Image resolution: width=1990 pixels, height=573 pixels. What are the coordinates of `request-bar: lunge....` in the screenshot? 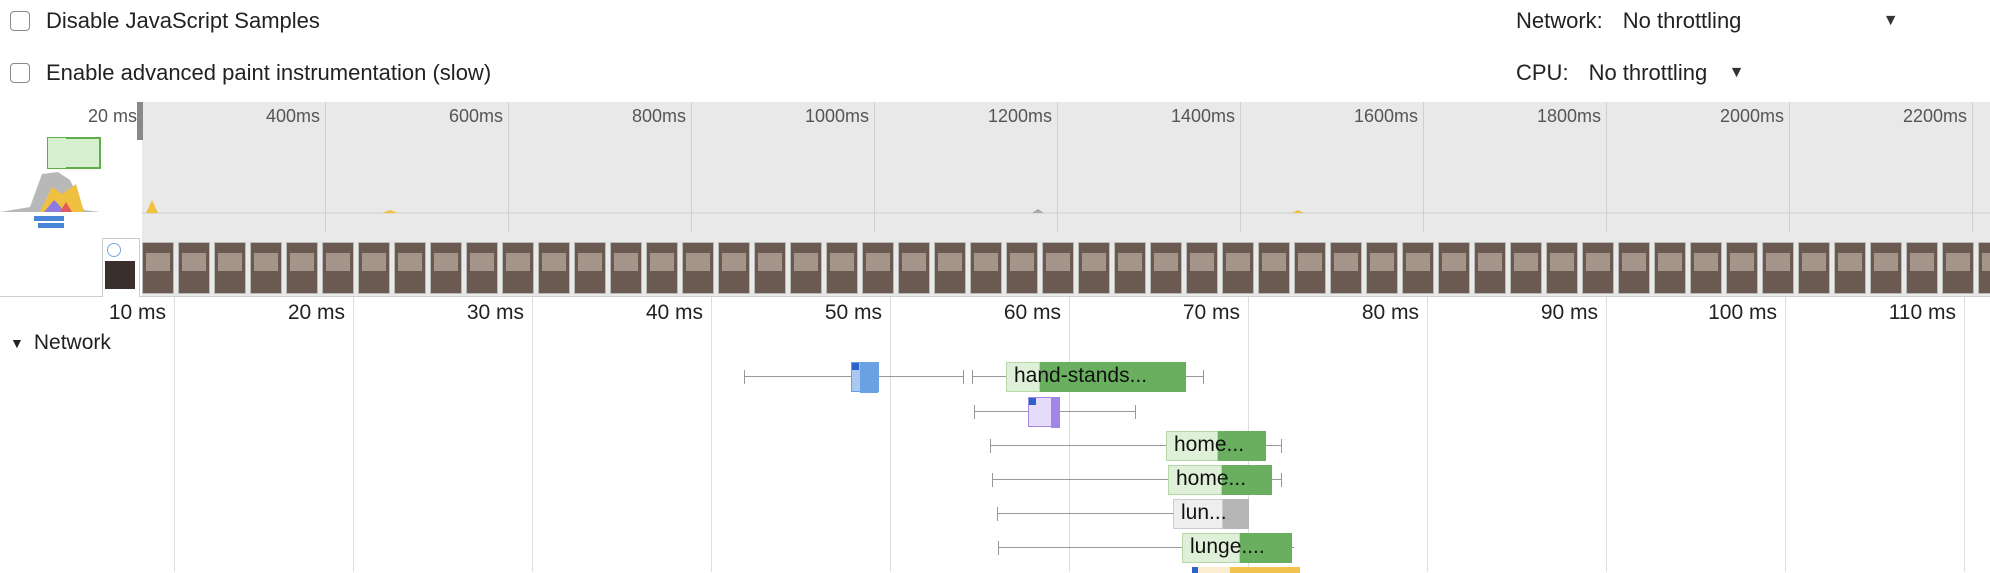 It's located at (1237, 548).